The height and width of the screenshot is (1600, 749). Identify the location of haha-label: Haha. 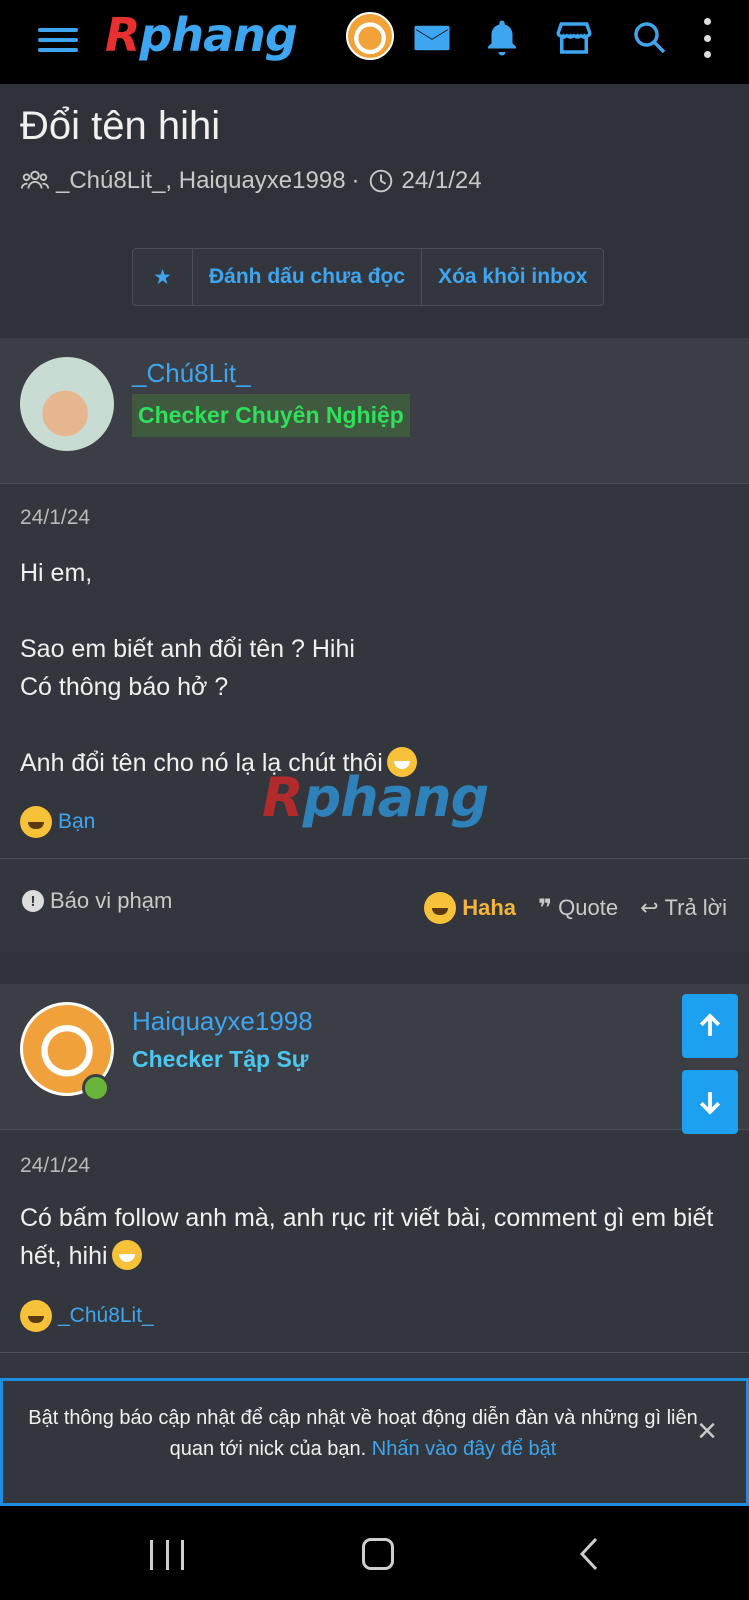
(489, 907).